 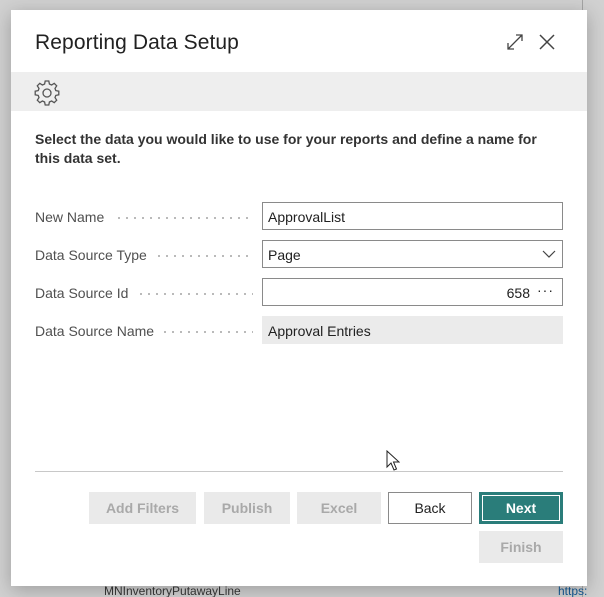 What do you see at coordinates (299, 91) in the screenshot?
I see `action-bar` at bounding box center [299, 91].